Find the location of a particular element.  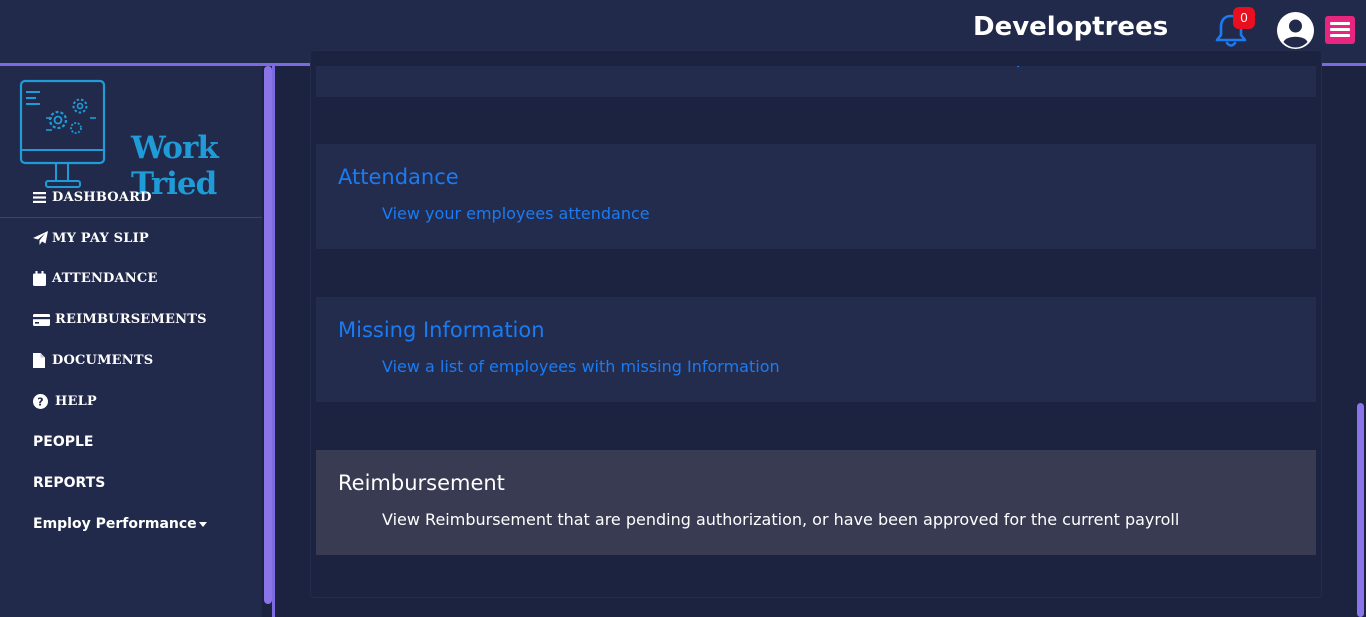

sidebar-item-label: DASHBOARD is located at coordinates (102, 197).